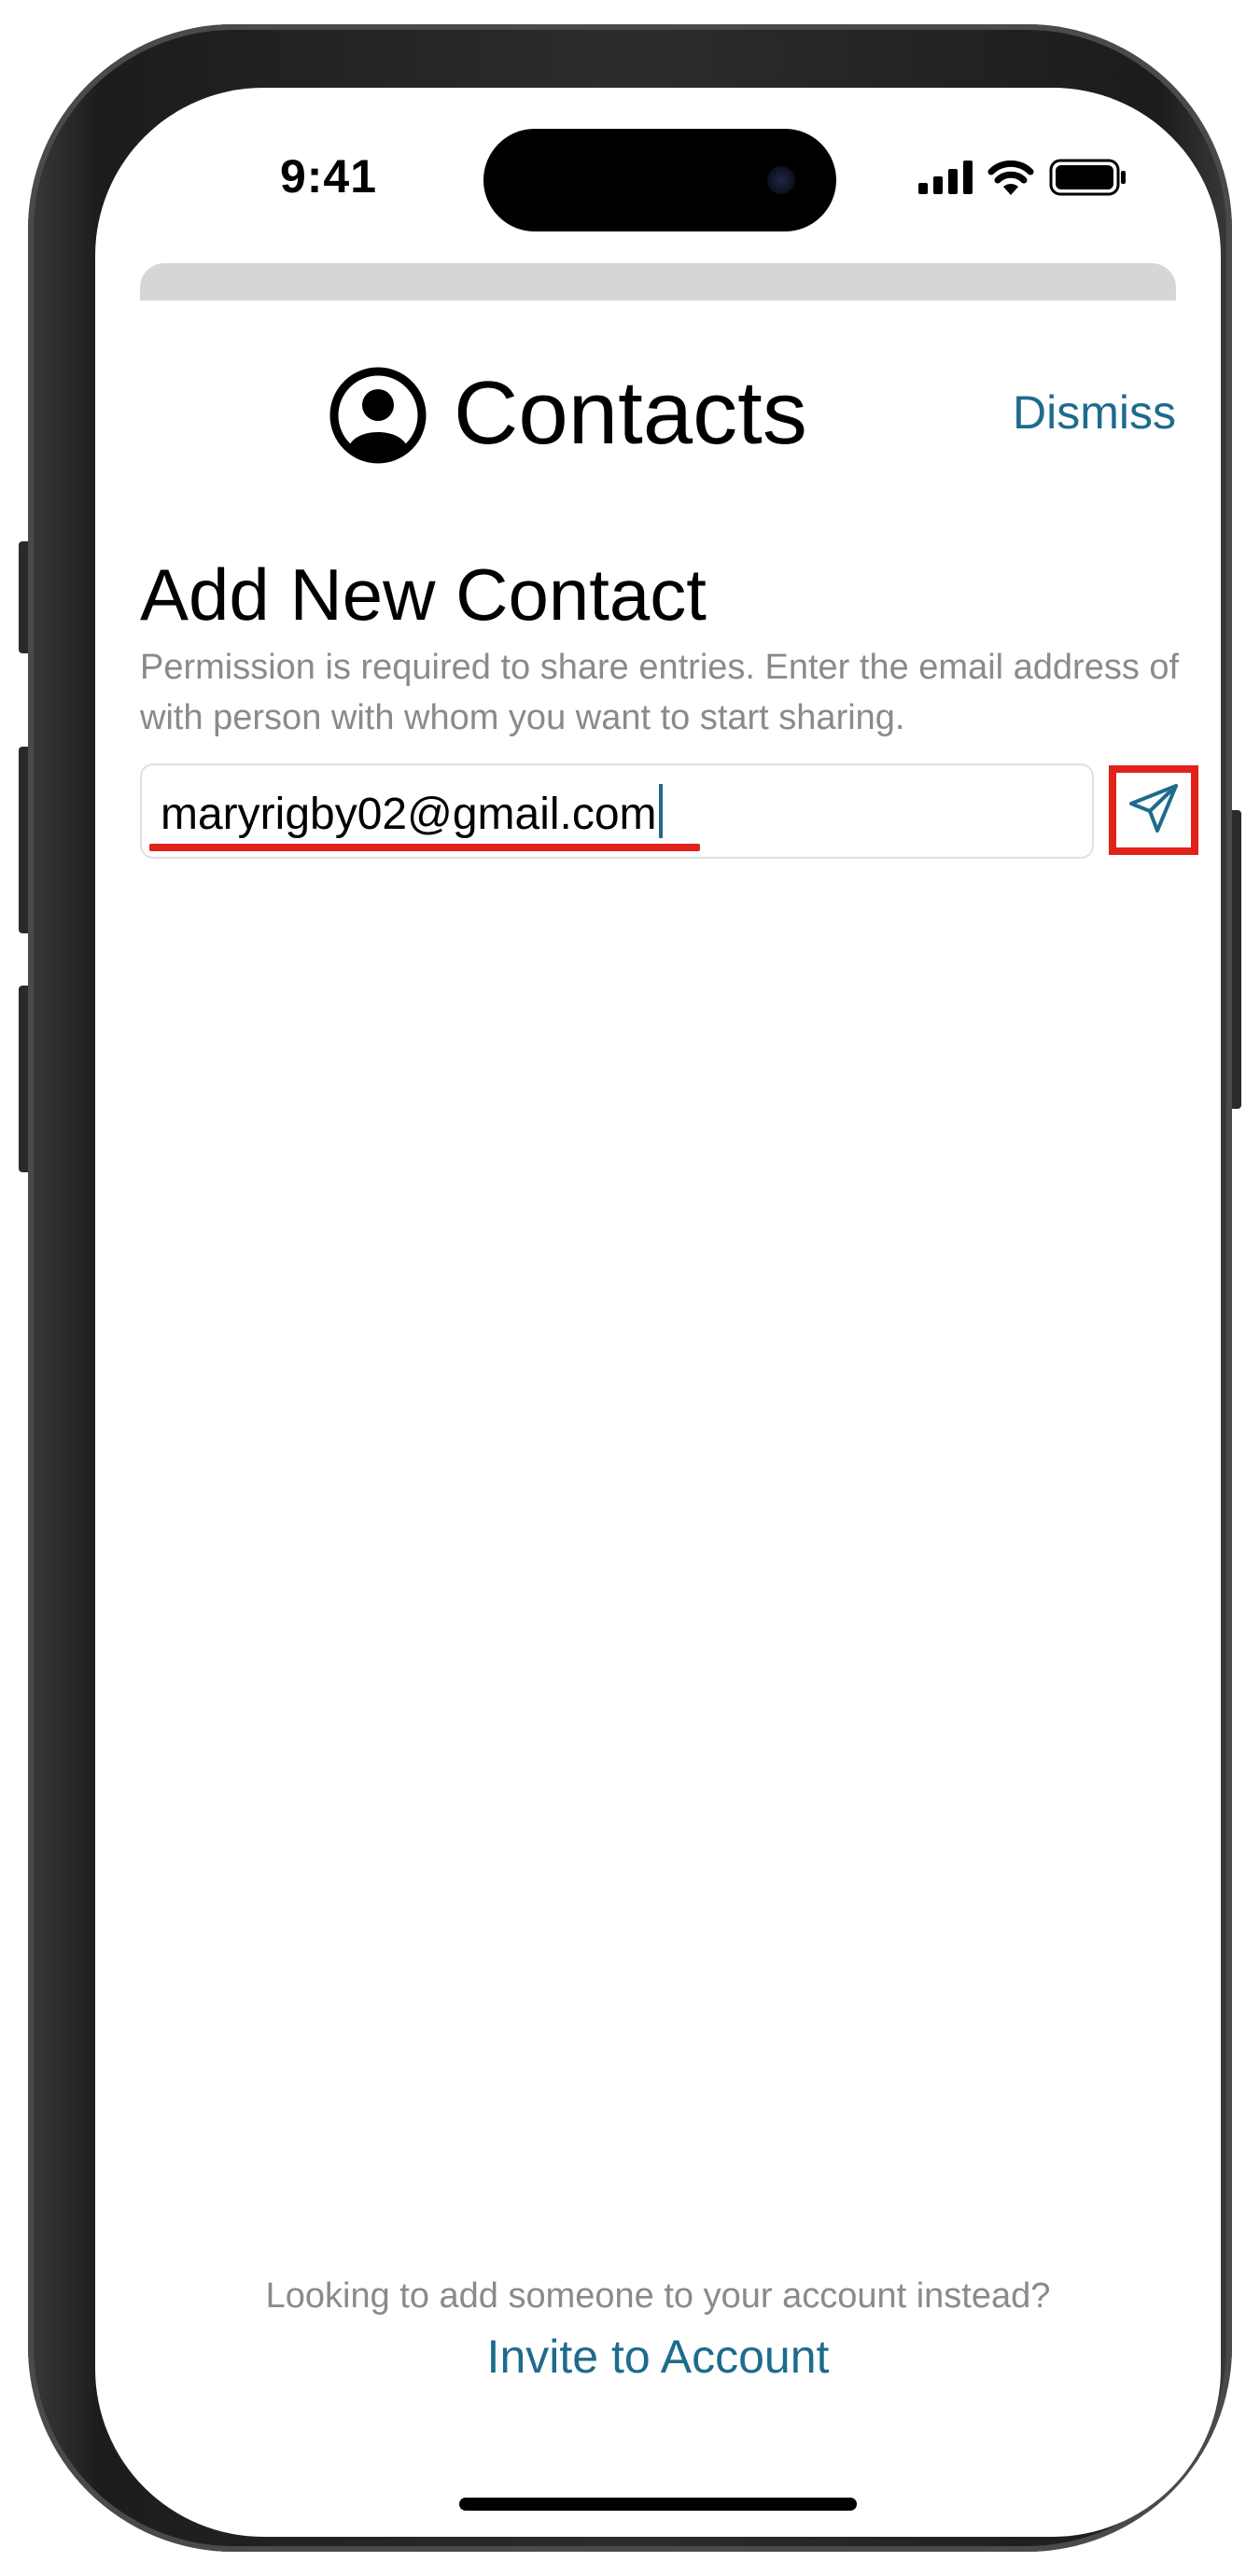 The height and width of the screenshot is (2576, 1260). Describe the element at coordinates (409, 814) in the screenshot. I see `email-value-text: maryrigby02@gmail.com` at that location.